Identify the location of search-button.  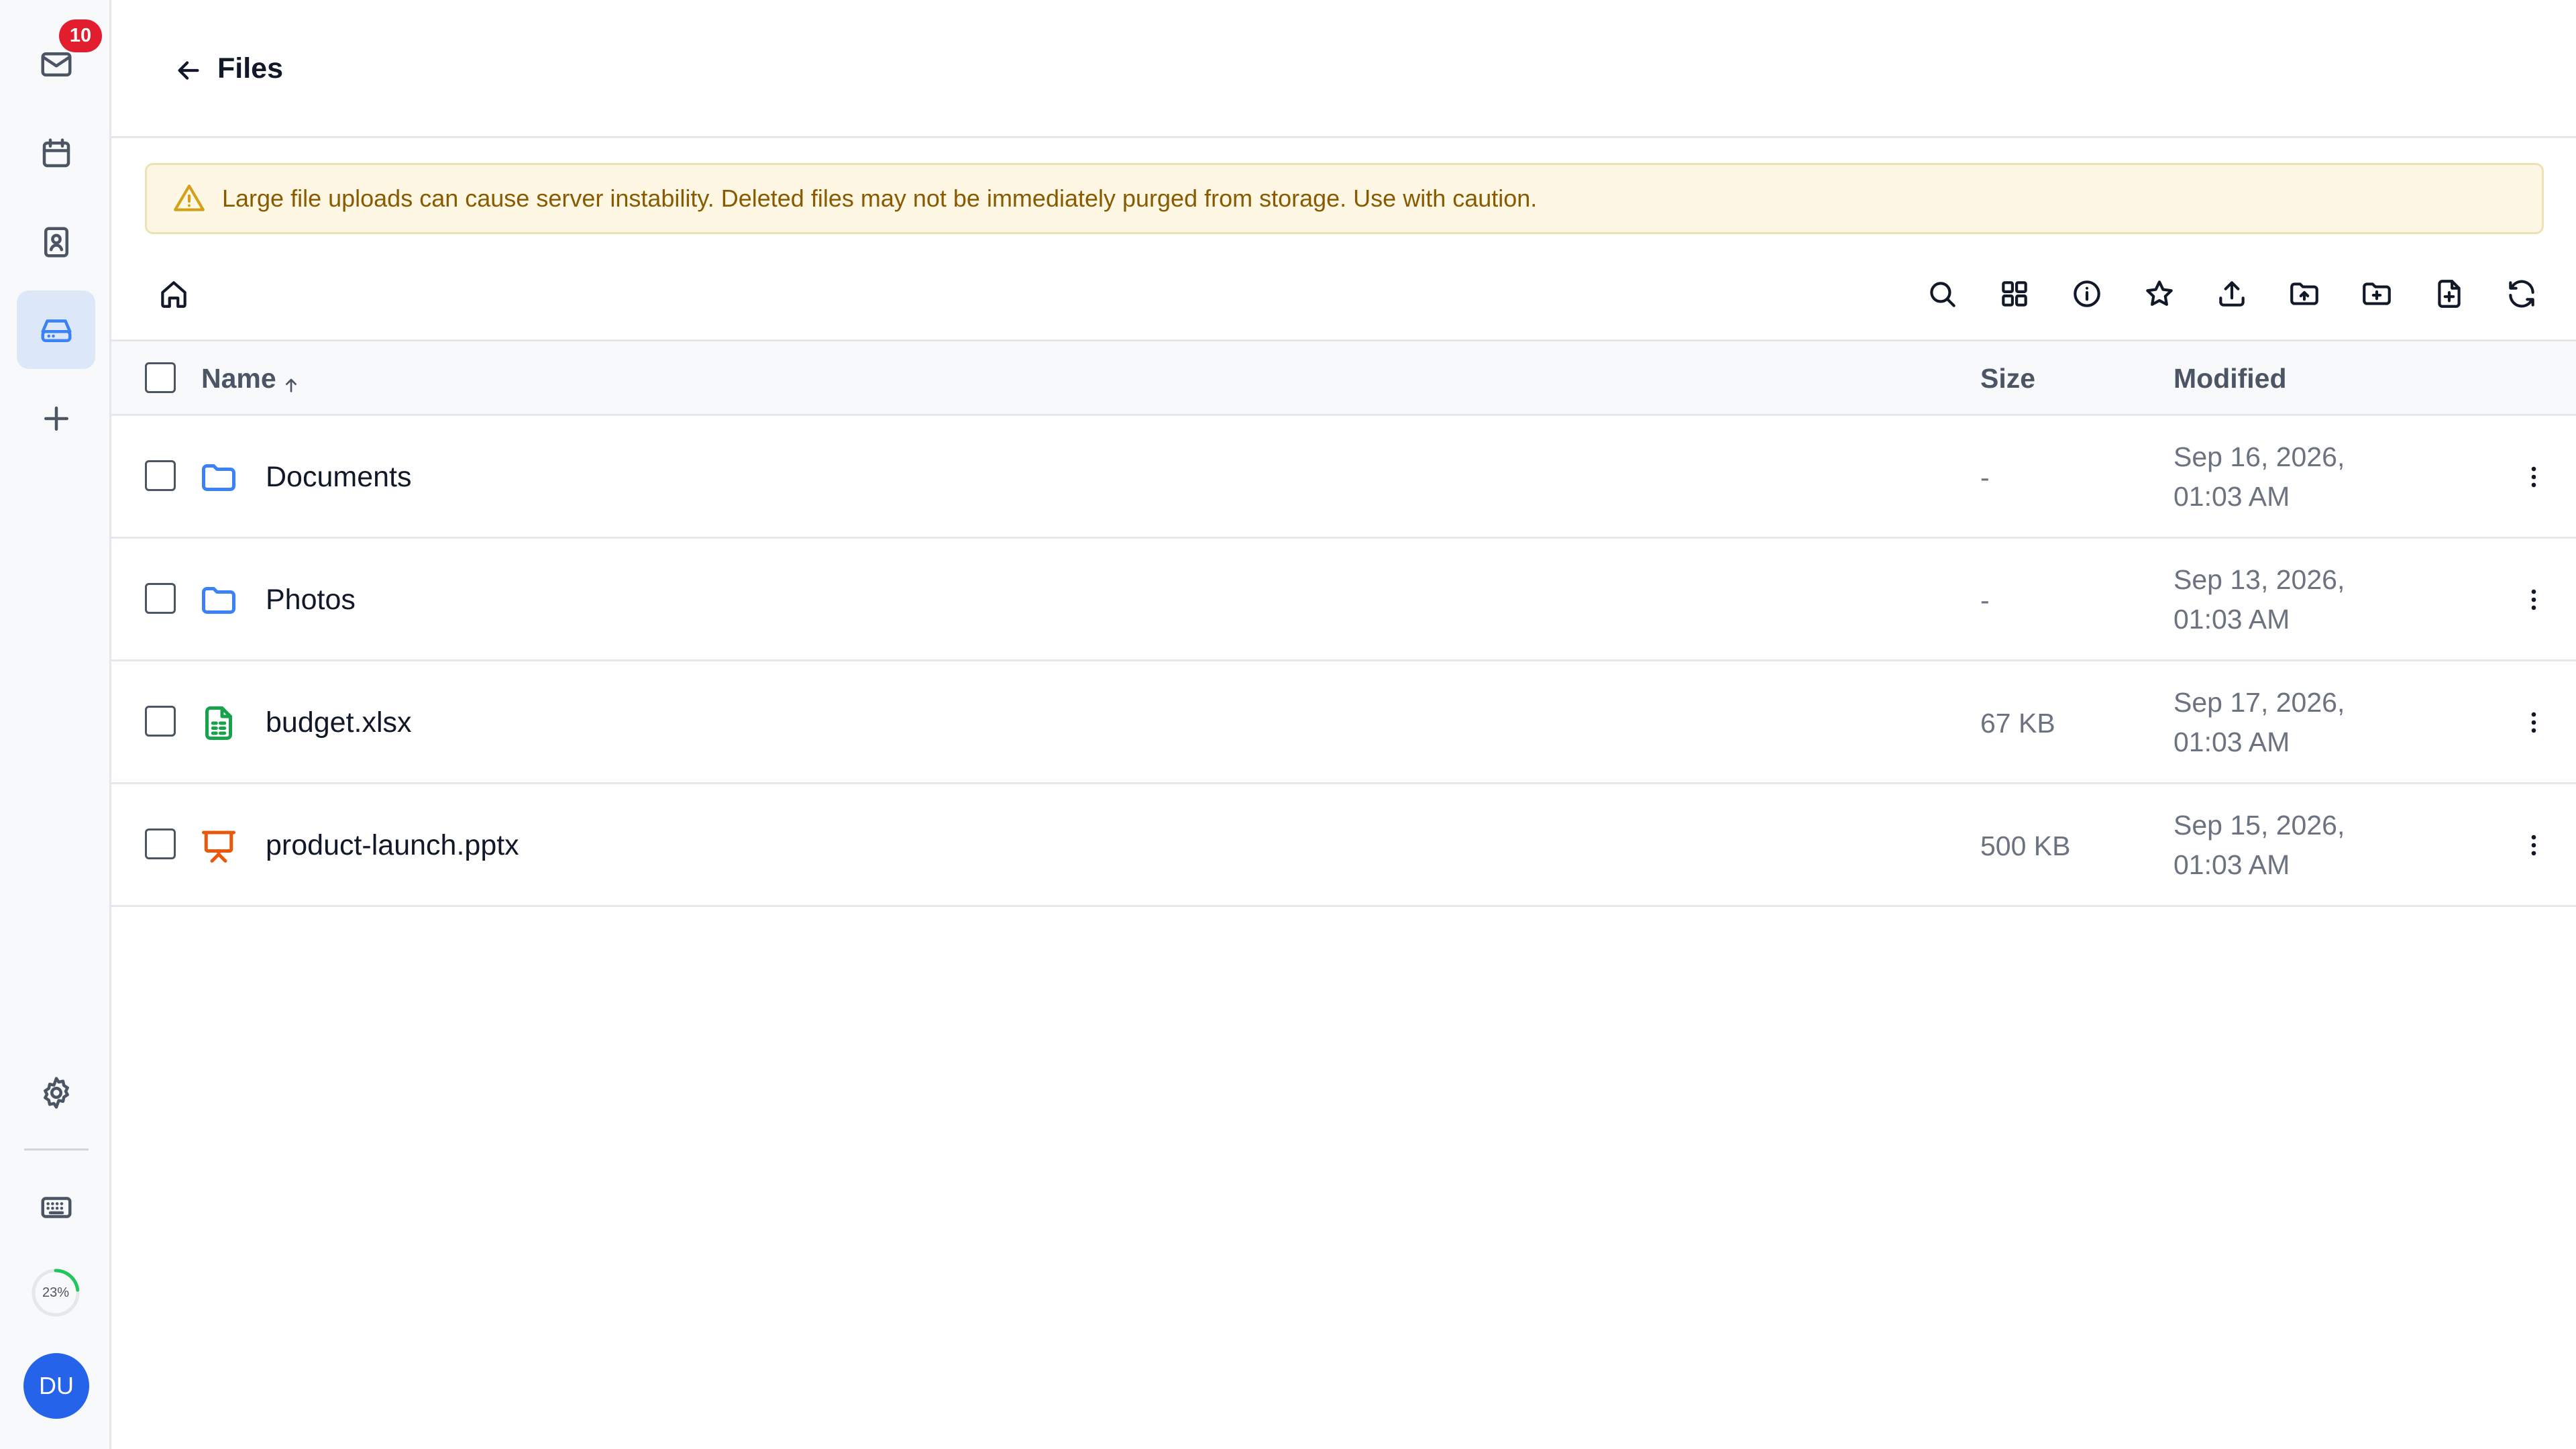
(1942, 294).